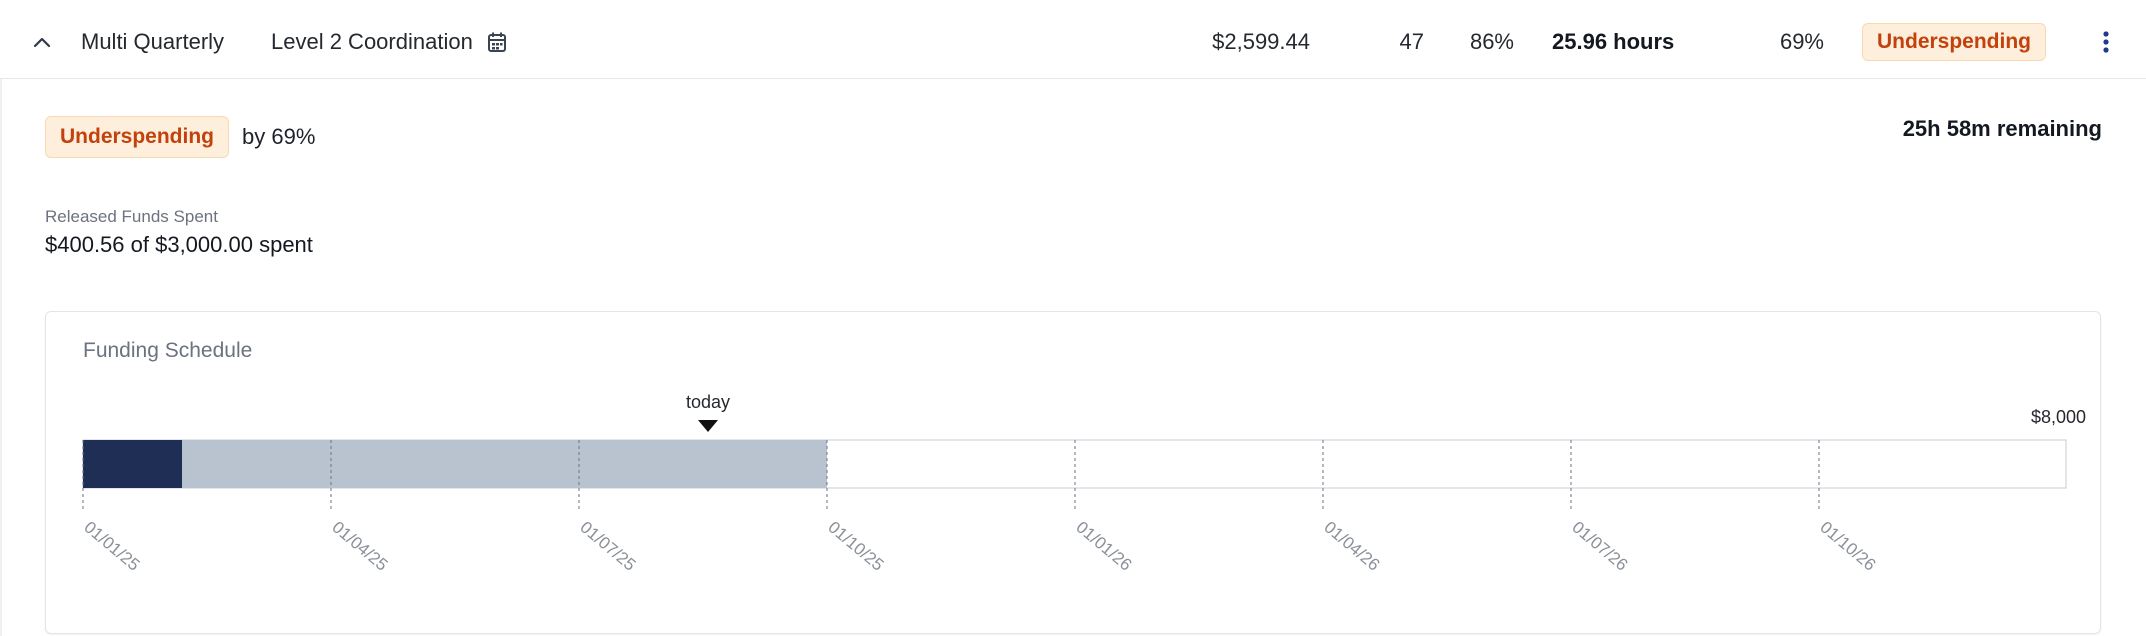 Image resolution: width=2146 pixels, height=636 pixels. What do you see at coordinates (279, 136) in the screenshot?
I see `status-suffix: by 69%` at bounding box center [279, 136].